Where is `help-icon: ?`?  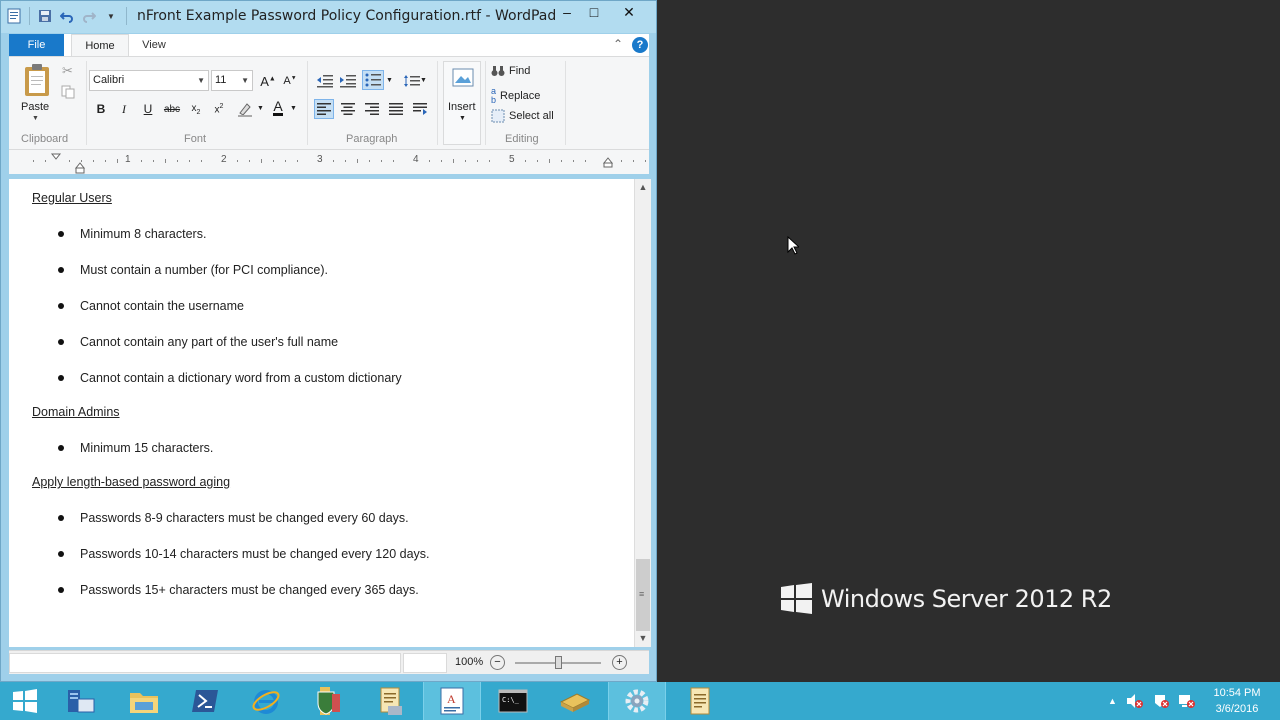
help-icon: ? is located at coordinates (640, 45).